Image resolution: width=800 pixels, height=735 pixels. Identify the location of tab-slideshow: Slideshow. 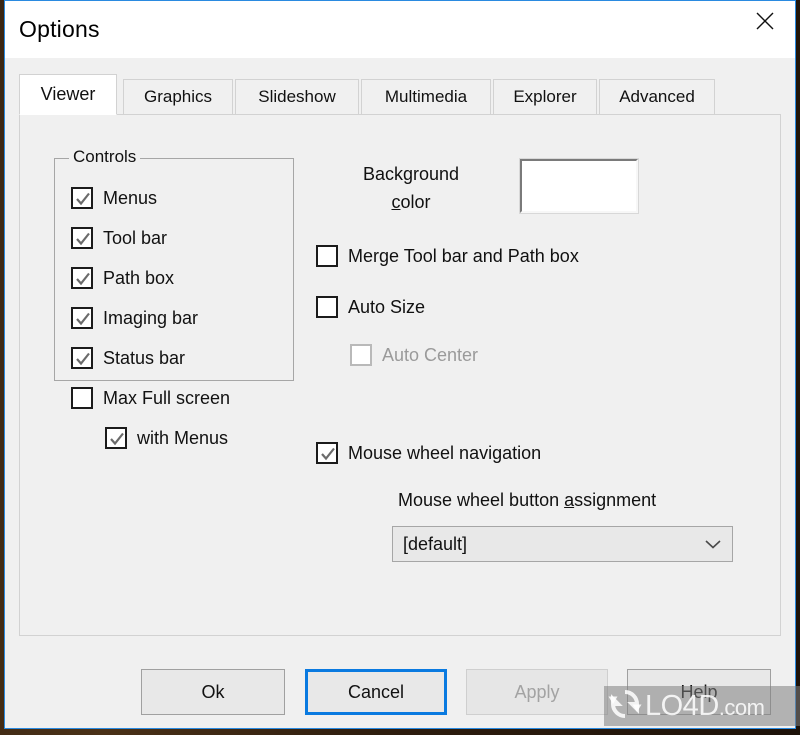
(297, 96).